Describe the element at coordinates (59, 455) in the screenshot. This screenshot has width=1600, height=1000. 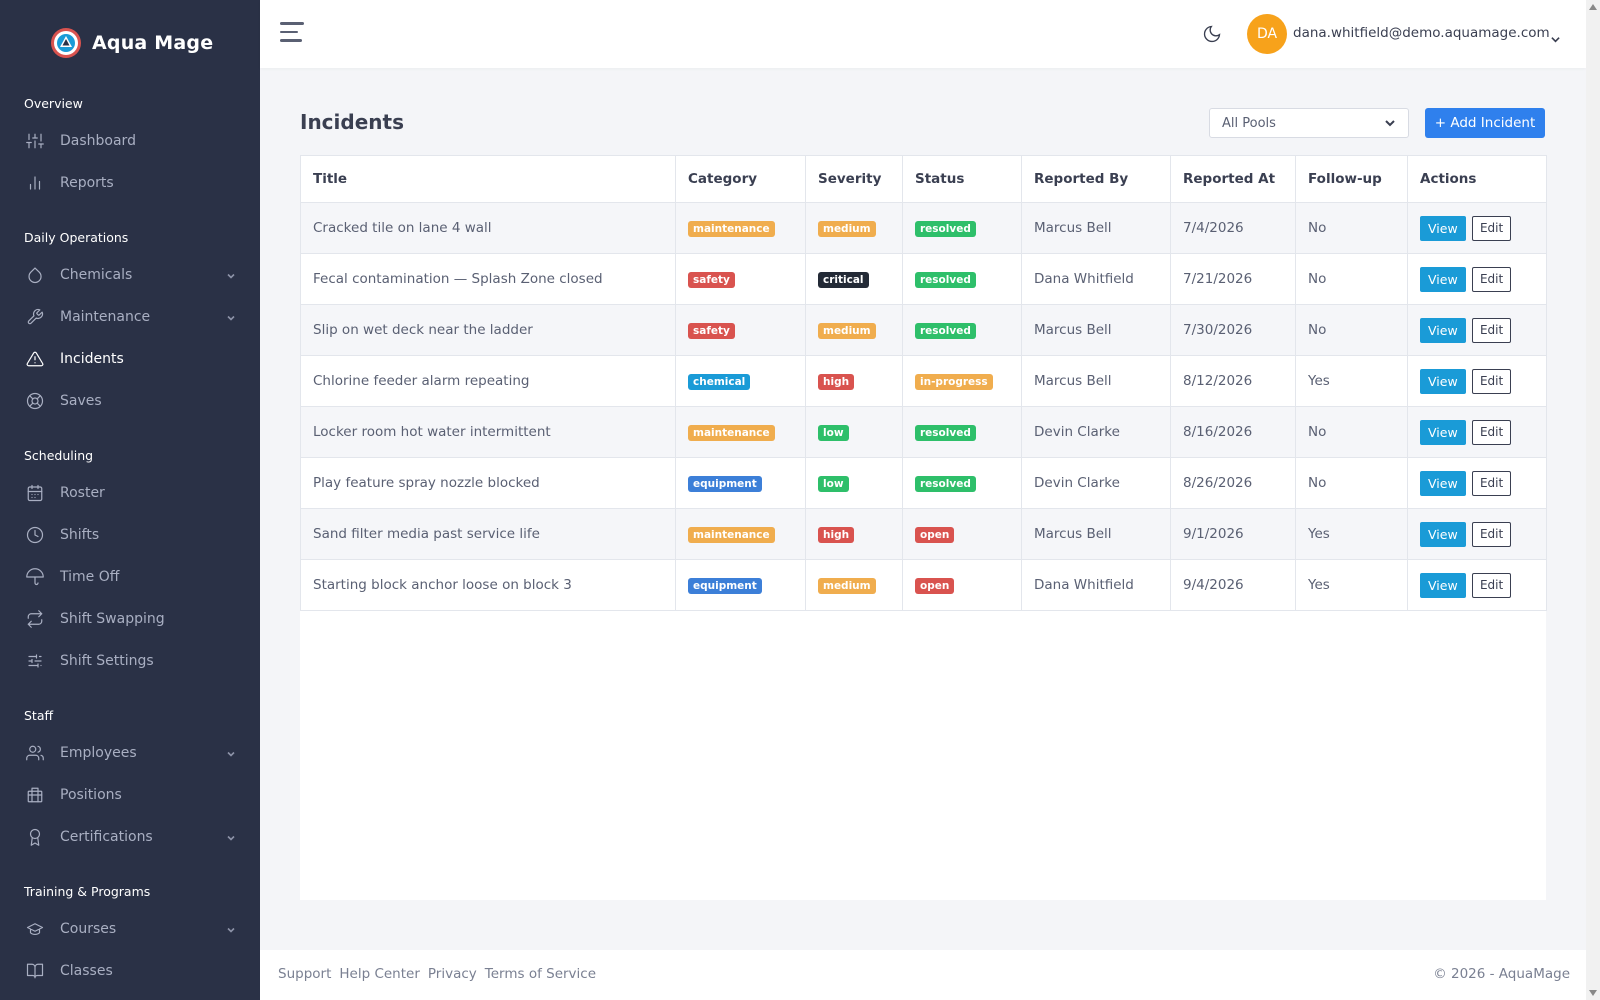
I see `sidebar-section-title: Scheduling` at that location.